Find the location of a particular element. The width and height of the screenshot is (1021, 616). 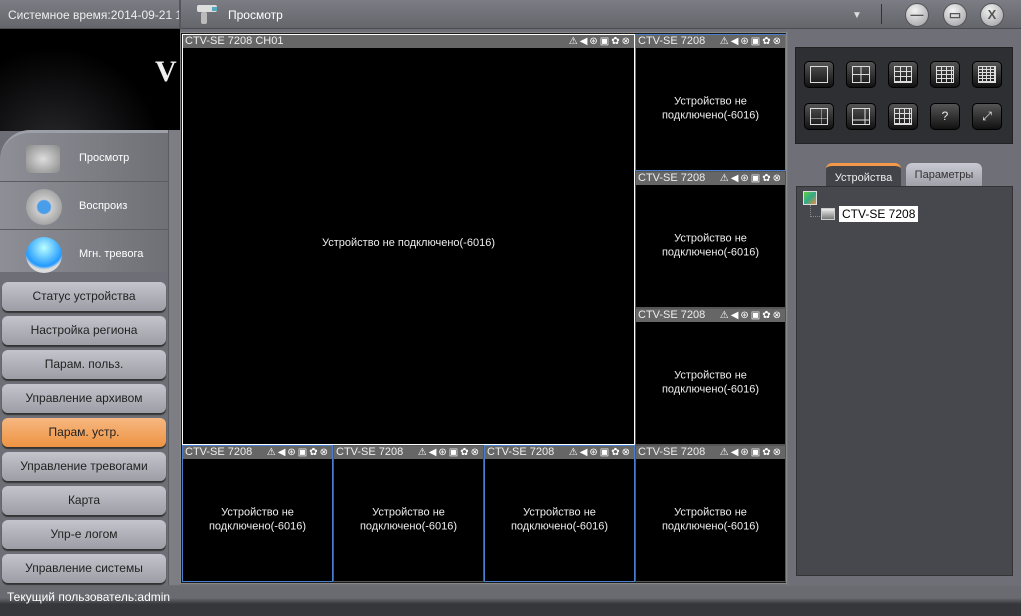

map-root-icon is located at coordinates (810, 198).